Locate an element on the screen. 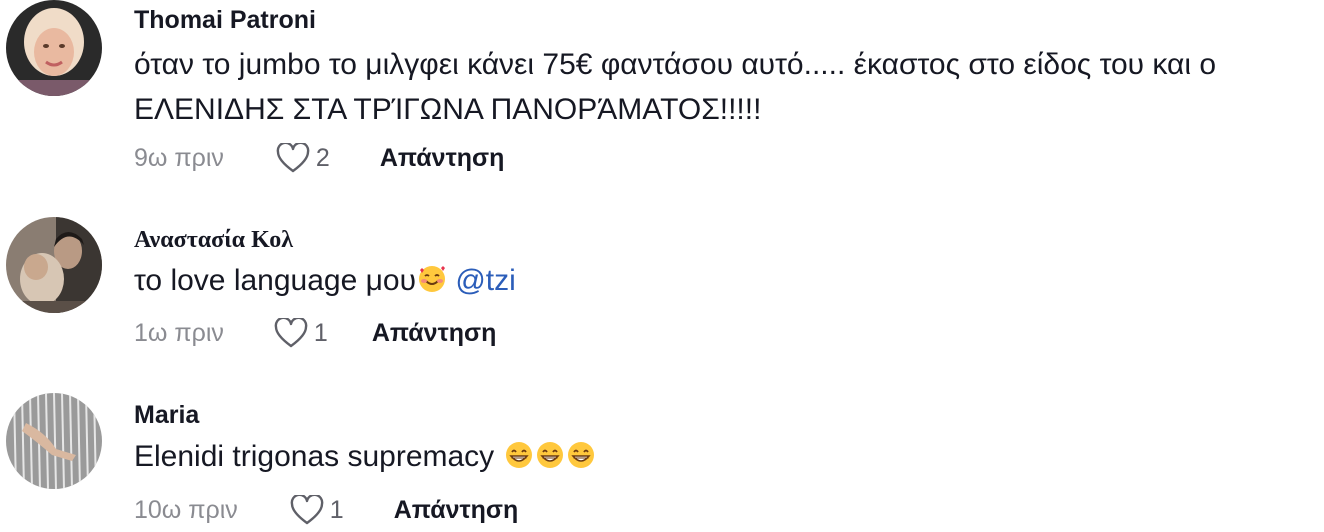 This screenshot has width=1324, height=532. username: Αναστασία Κολ is located at coordinates (213, 240).